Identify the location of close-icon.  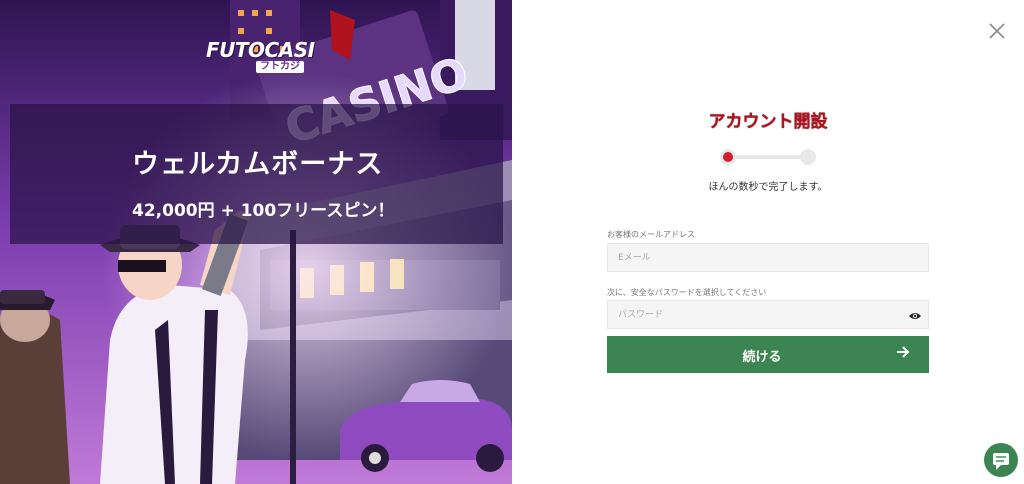
(997, 31).